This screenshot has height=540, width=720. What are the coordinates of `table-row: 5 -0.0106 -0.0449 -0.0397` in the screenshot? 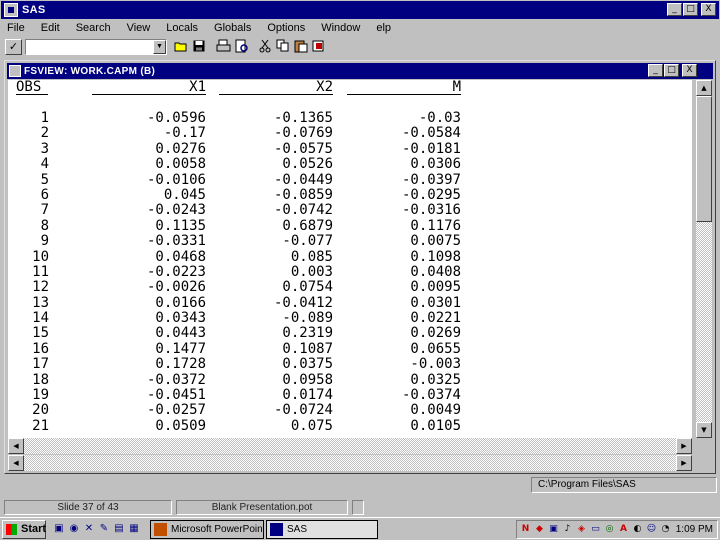 It's located at (350, 180).